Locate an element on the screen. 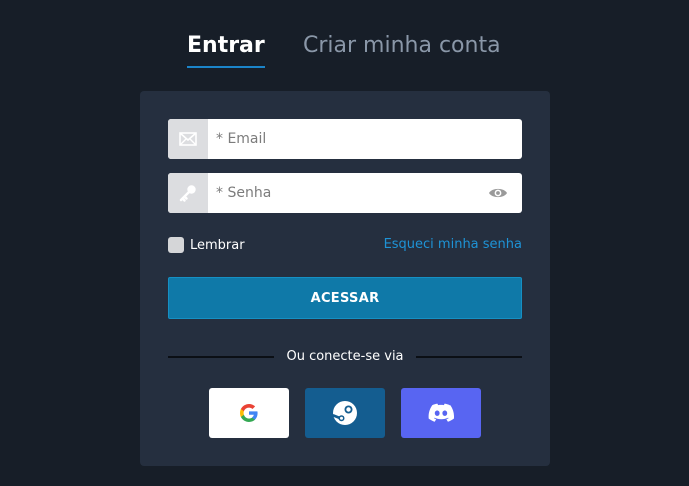  email-input is located at coordinates (365, 139).